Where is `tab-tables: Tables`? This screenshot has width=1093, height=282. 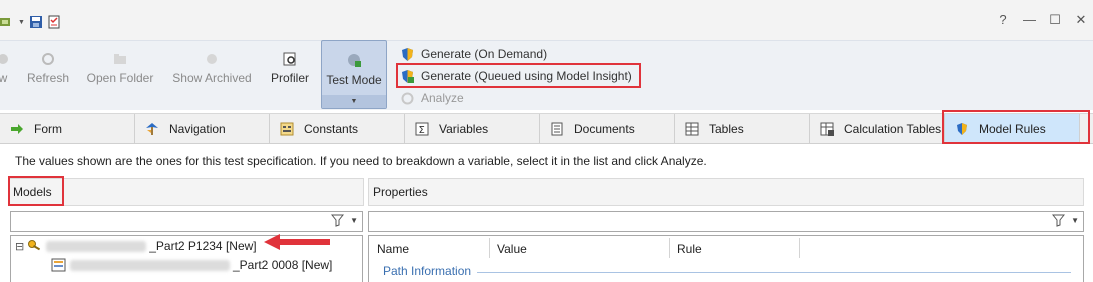
tab-tables: Tables is located at coordinates (742, 129).